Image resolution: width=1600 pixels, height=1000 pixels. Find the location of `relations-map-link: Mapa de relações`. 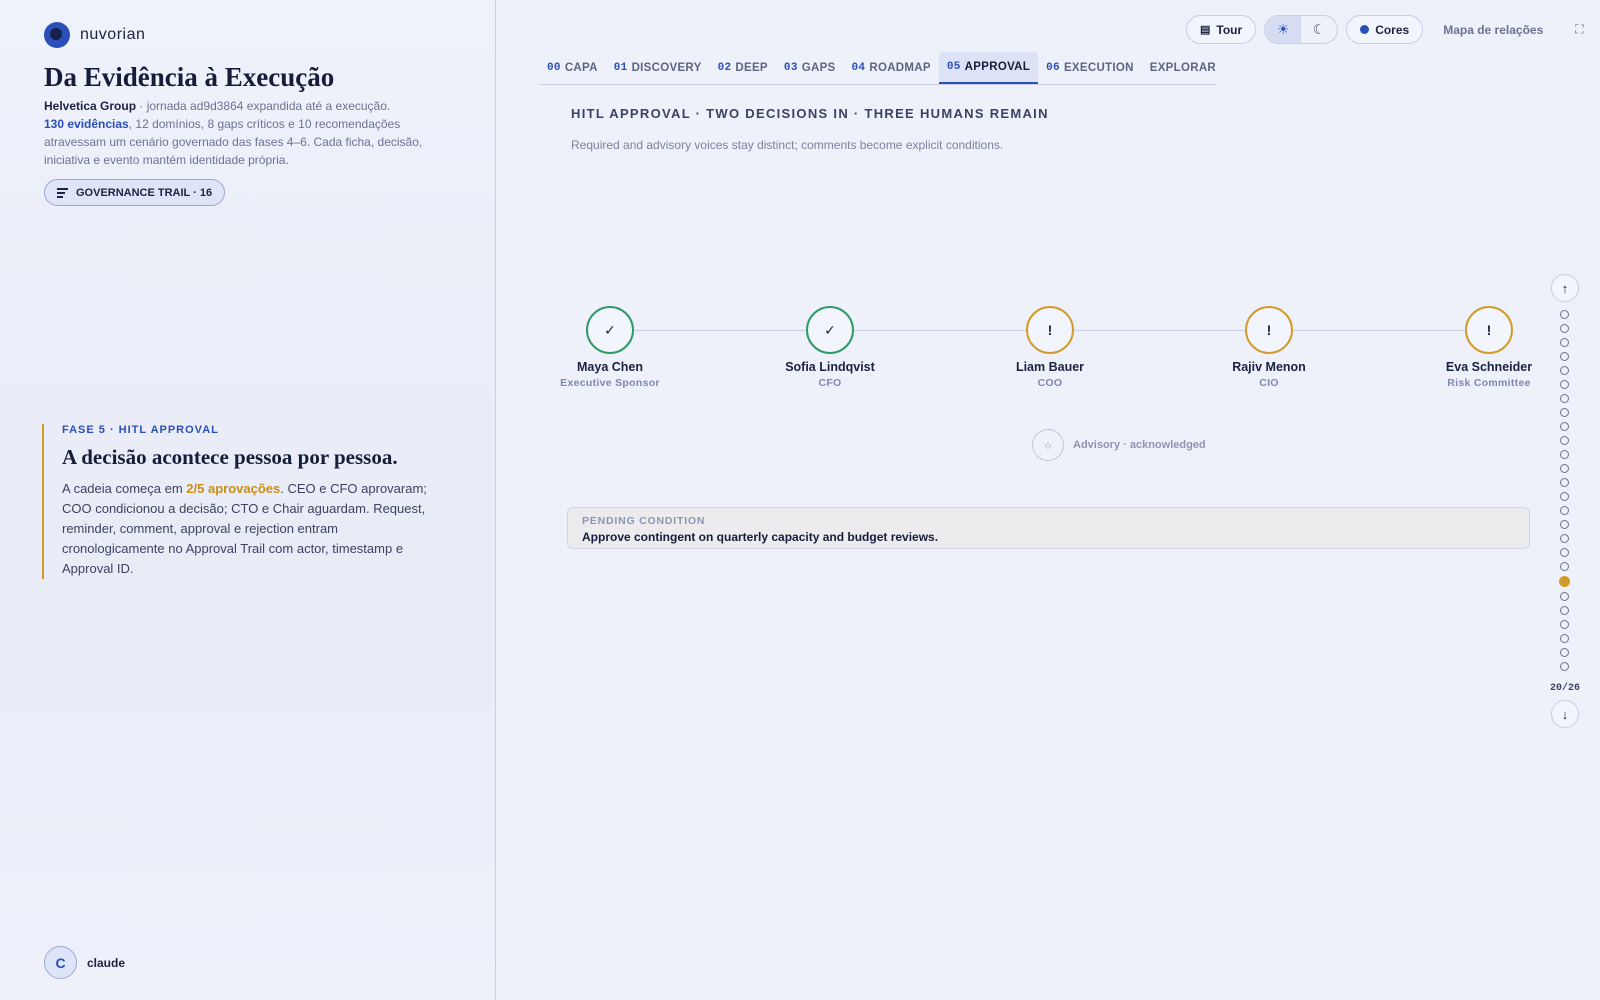

relations-map-link: Mapa de relações is located at coordinates (1493, 30).